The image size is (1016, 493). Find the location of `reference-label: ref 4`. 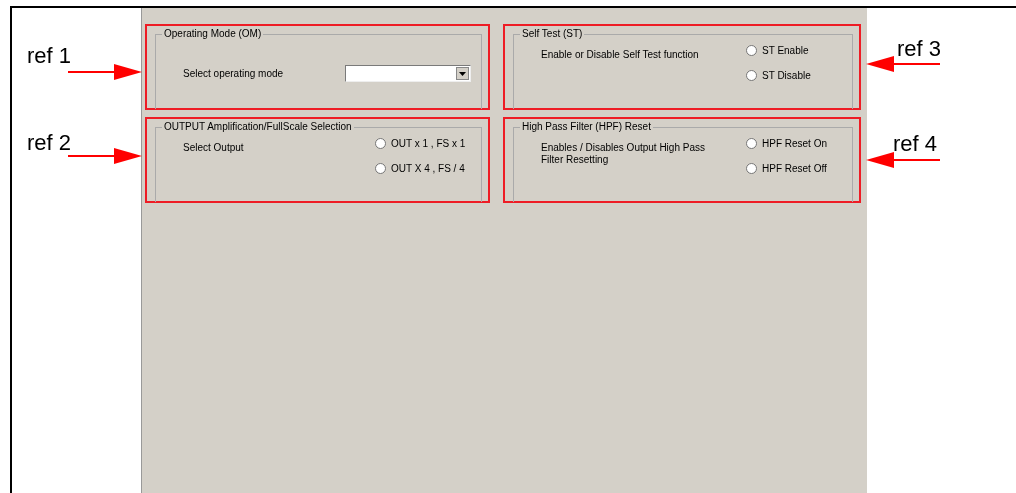

reference-label: ref 4 is located at coordinates (915, 144).